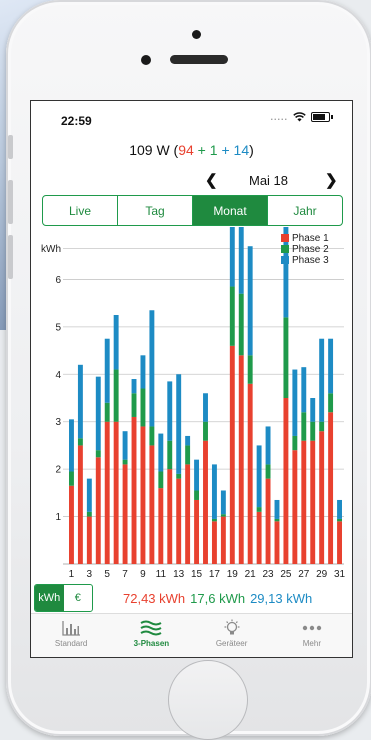 This screenshot has height=740, width=371. What do you see at coordinates (232, 635) in the screenshot?
I see `tabbar-item-geraete: Geräteer` at bounding box center [232, 635].